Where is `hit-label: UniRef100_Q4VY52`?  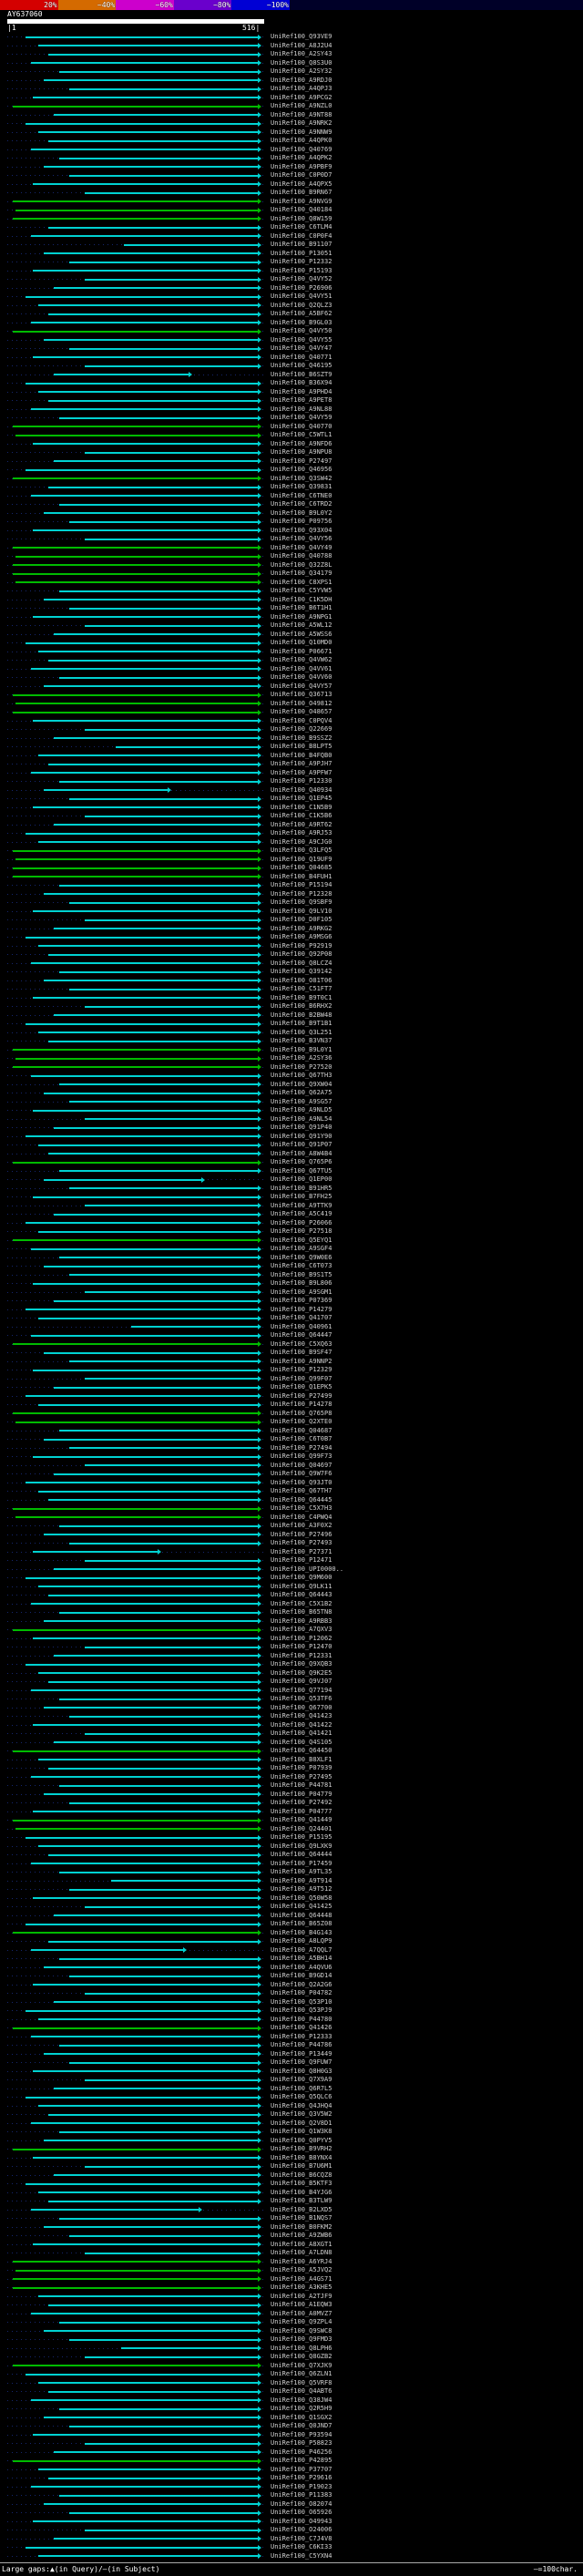
hit-label: UniRef100_Q4VY52 is located at coordinates (299, 280).